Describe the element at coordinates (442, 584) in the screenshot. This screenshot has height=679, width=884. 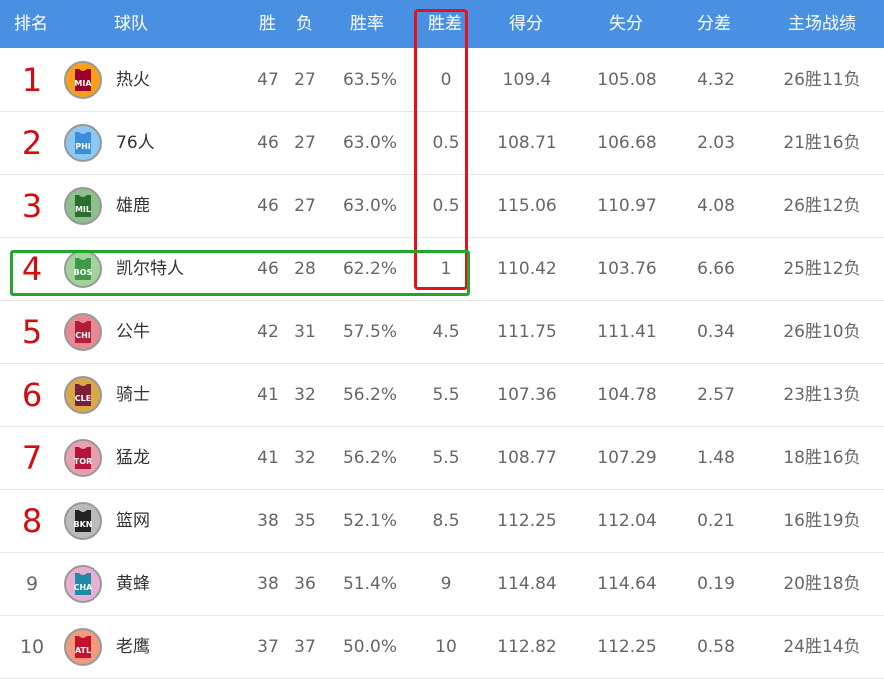
I see `table-row: 9 CHA 黄蜂 38 36 51.4% 9 114.84 114.64 0.19 20胜18负` at that location.